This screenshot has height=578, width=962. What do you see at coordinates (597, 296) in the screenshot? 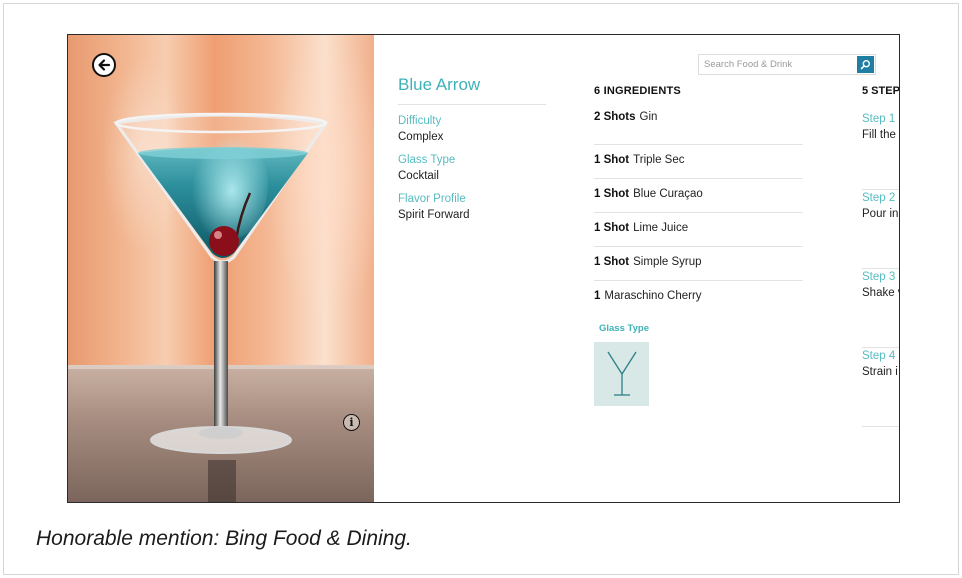
I see `ingredient-quantity: 1` at bounding box center [597, 296].